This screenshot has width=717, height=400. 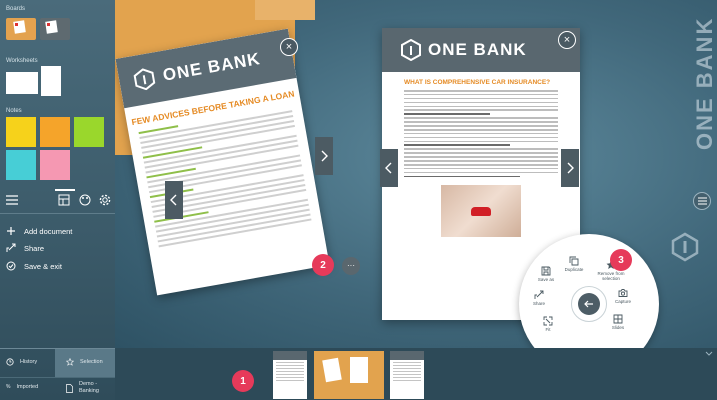 What do you see at coordinates (349, 375) in the screenshot?
I see `filmstrip-thumb-board` at bounding box center [349, 375].